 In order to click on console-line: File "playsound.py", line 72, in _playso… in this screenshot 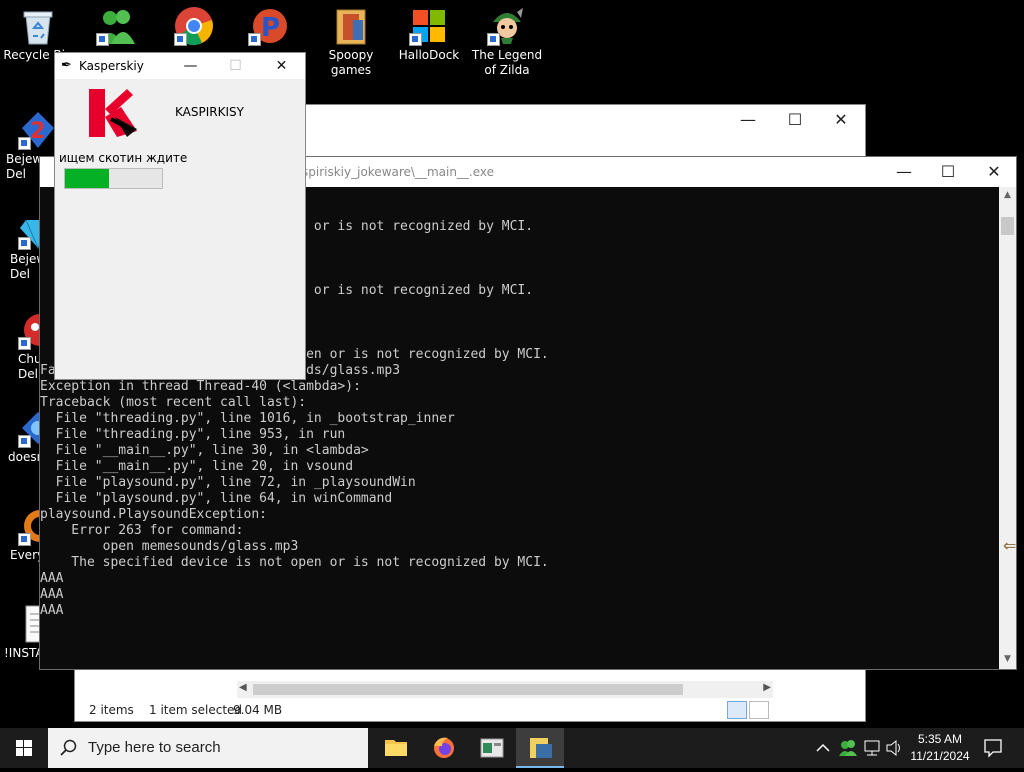, I will do `click(228, 482)`.